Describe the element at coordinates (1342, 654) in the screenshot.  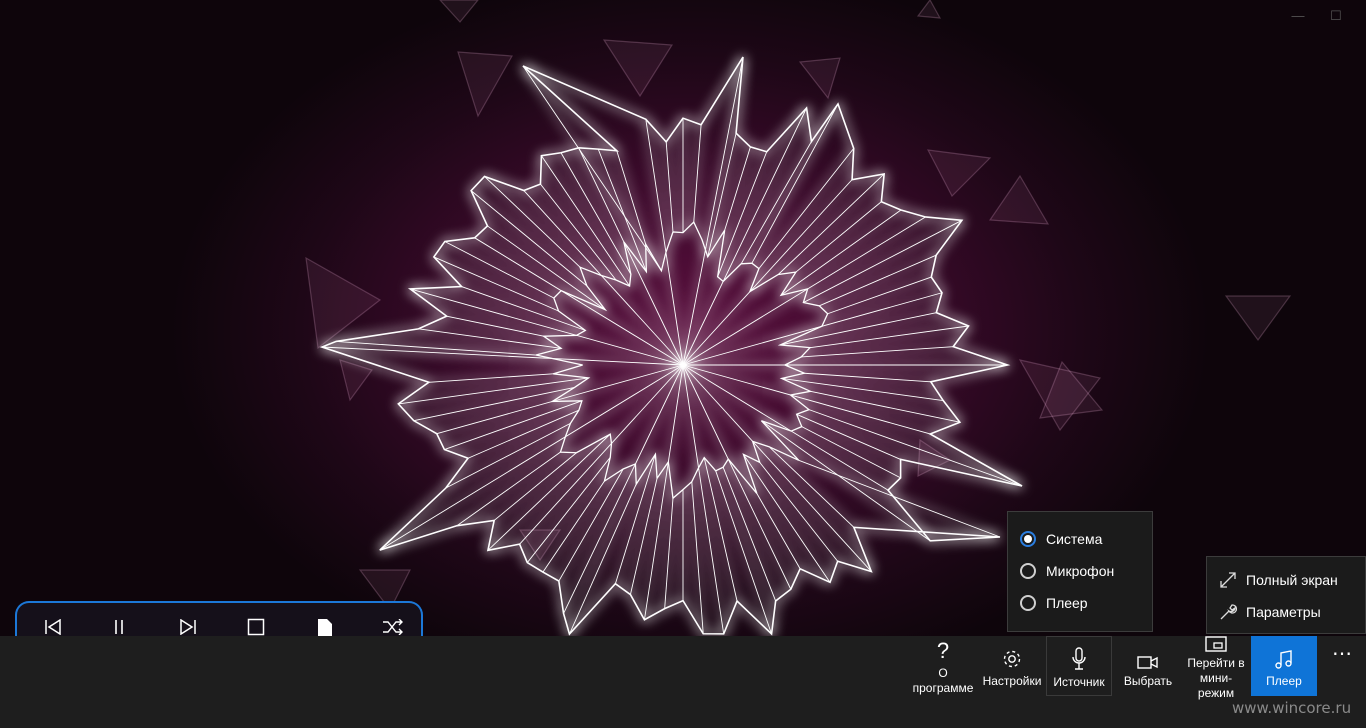
I see `more-icon: ⋯` at that location.